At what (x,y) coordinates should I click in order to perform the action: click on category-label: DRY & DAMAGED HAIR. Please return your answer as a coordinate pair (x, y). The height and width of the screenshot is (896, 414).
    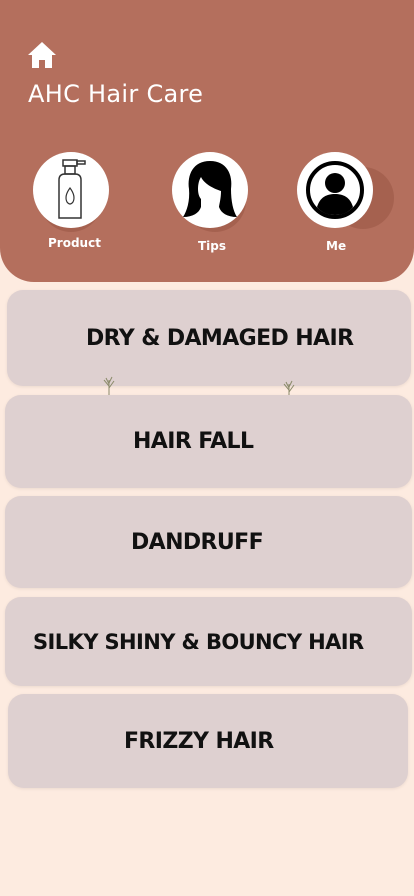
    Looking at the image, I should click on (220, 338).